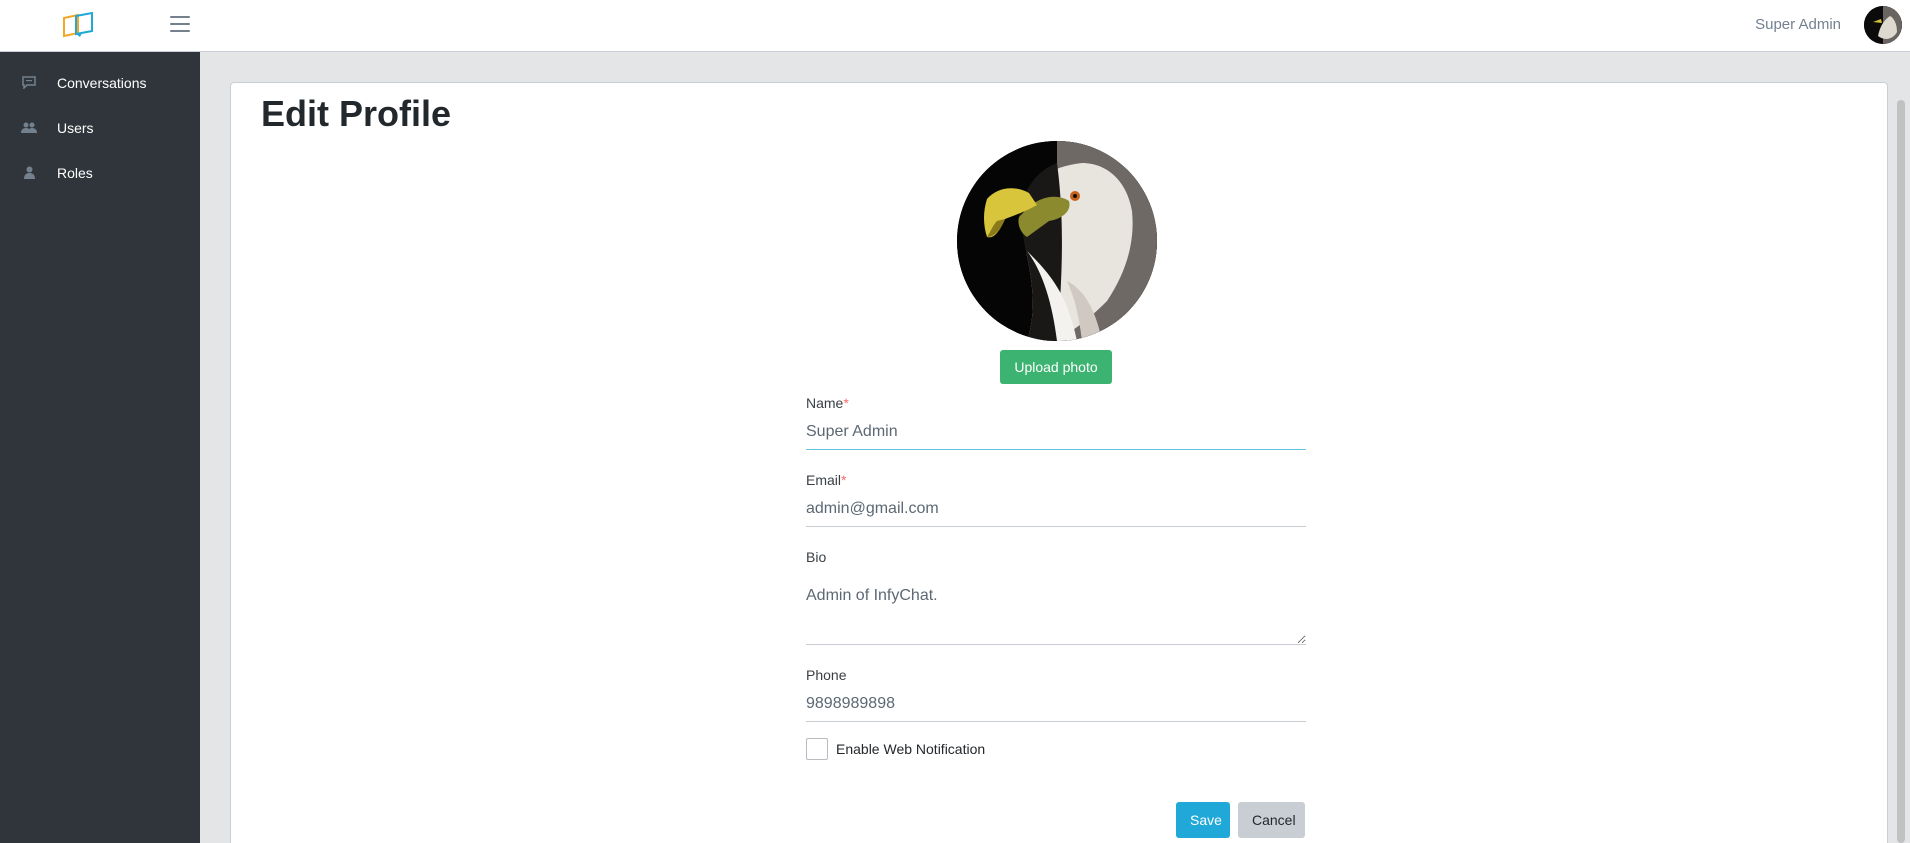 This screenshot has width=1910, height=843. I want to click on name-group: Name*, so click(1056, 422).